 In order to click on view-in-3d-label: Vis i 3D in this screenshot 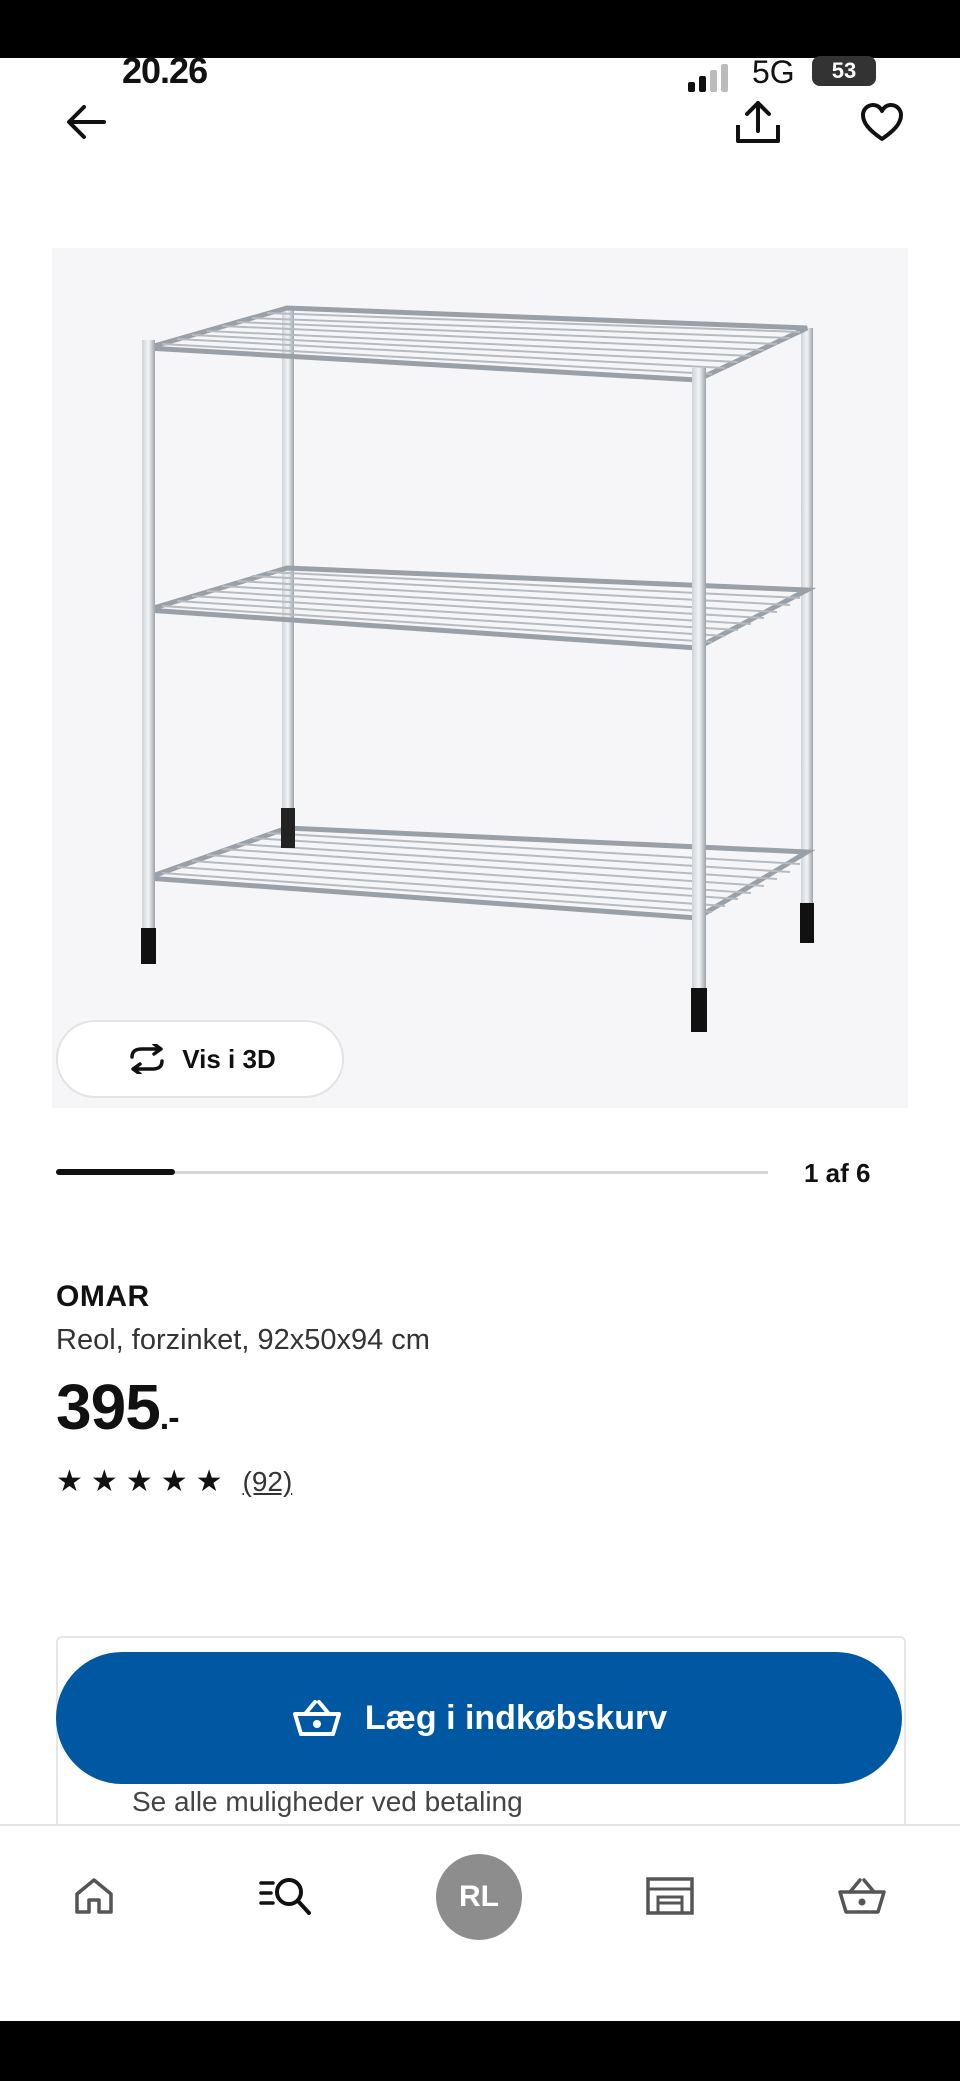, I will do `click(229, 1058)`.